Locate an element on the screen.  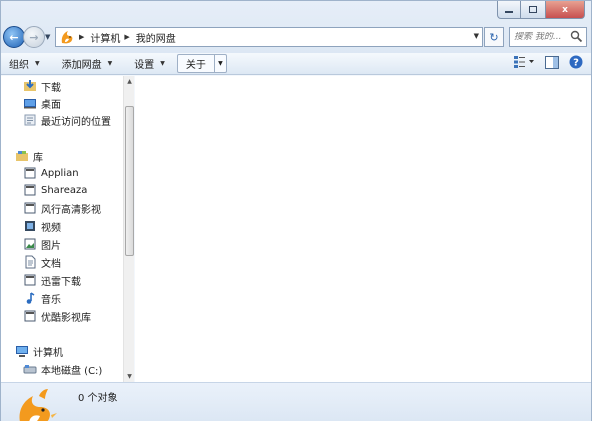
view-controls: ? is located at coordinates (548, 62).